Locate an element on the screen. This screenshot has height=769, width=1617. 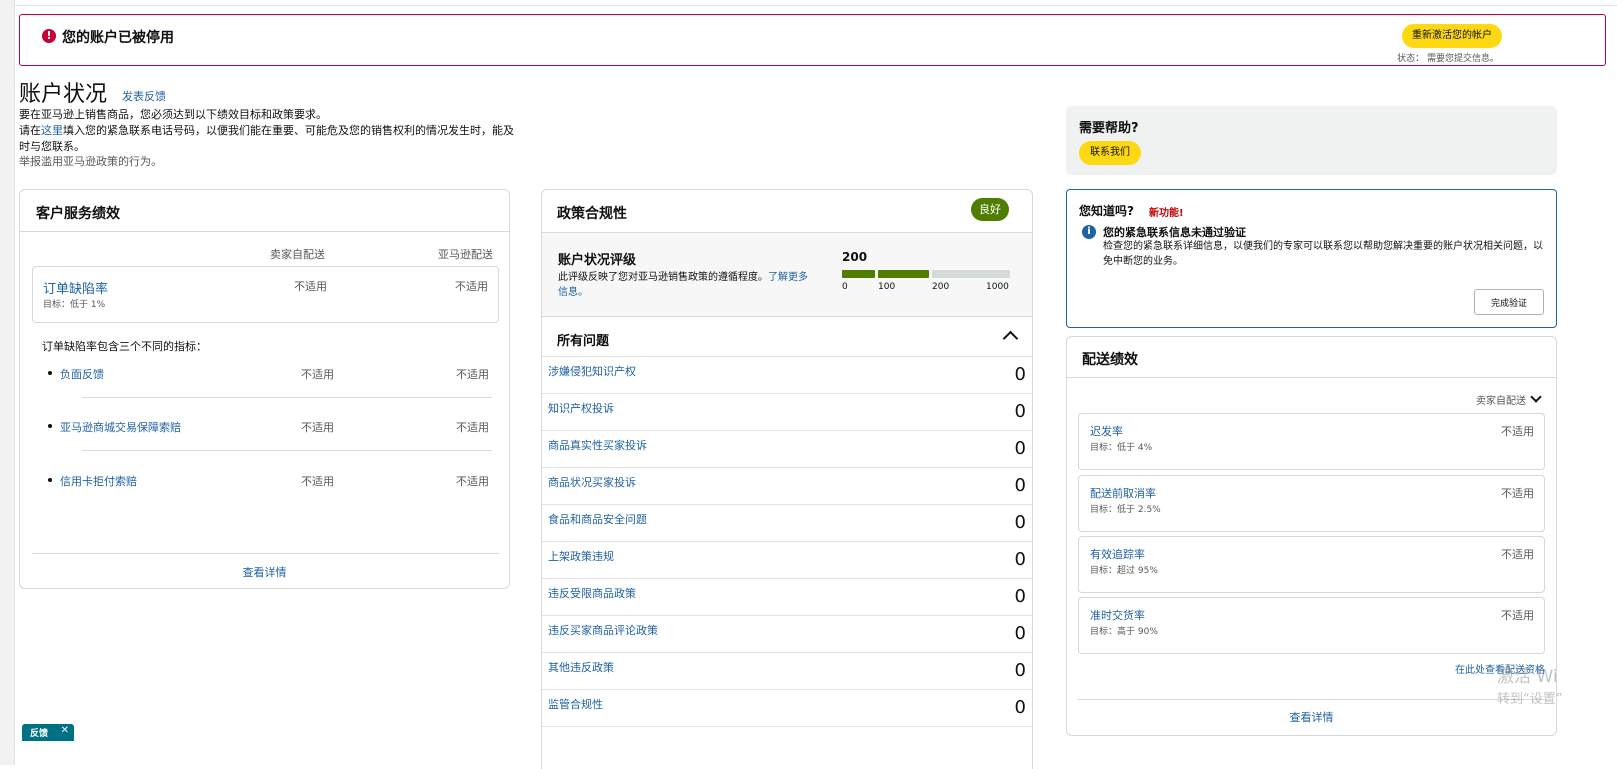
issue-row: 商品真实性买家投诉 0 is located at coordinates (787, 449).